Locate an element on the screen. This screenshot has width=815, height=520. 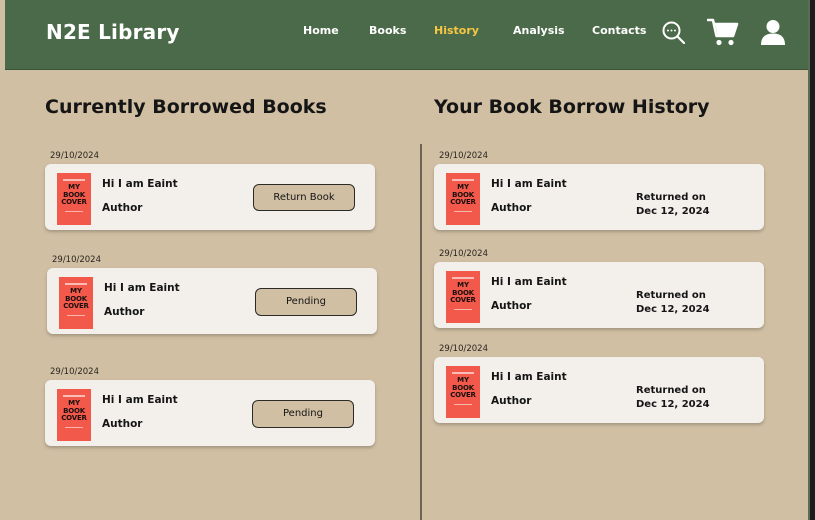
borrowed-heading: Currently Borrowed Books is located at coordinates (186, 107).